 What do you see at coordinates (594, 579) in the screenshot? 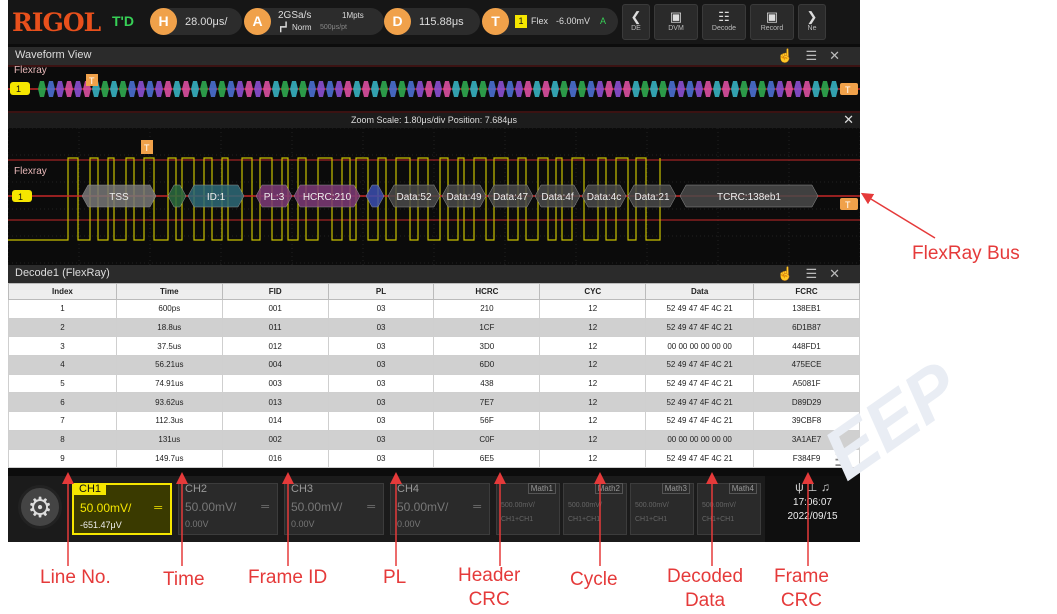
I see `cycle-annotation: Cycle` at bounding box center [594, 579].